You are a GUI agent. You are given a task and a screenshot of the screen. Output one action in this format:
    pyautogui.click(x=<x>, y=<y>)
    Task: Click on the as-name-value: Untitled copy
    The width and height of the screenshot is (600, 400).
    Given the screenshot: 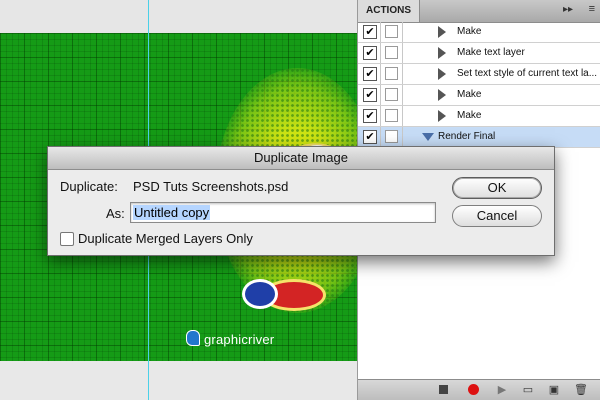 What is the action you would take?
    pyautogui.click(x=172, y=212)
    